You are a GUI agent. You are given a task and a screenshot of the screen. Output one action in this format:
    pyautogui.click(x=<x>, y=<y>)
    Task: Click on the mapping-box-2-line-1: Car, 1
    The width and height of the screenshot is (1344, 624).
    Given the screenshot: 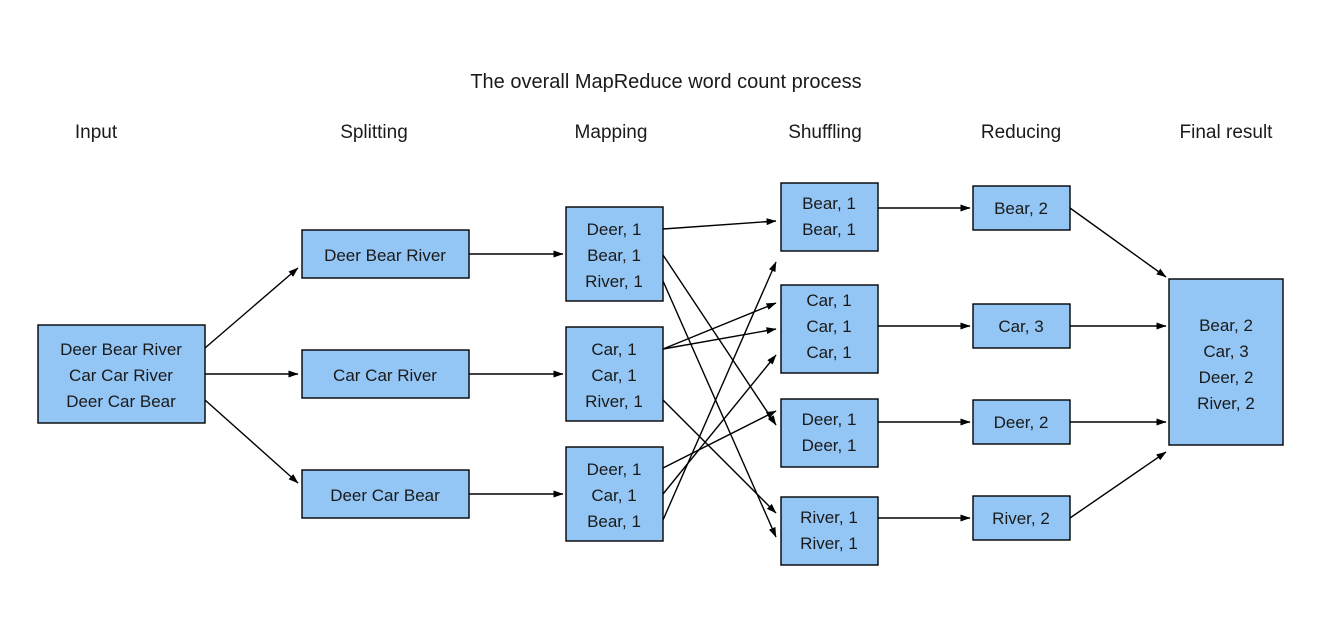 What is the action you would take?
    pyautogui.click(x=613, y=349)
    